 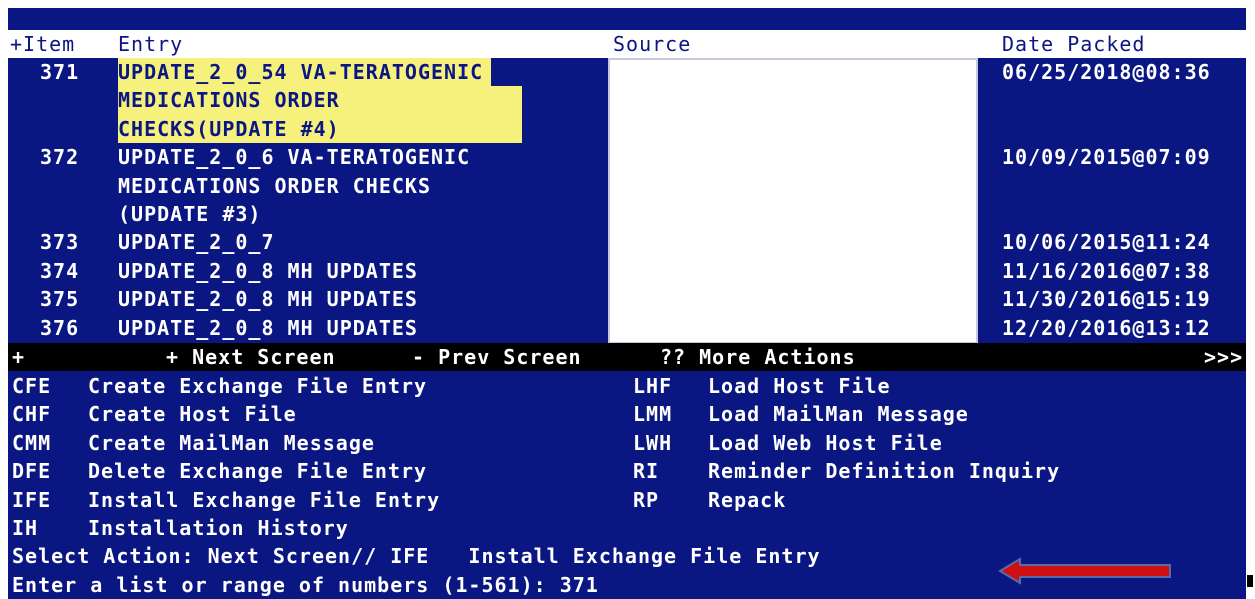 I want to click on next-screen-action: + Next Screen, so click(x=251, y=357).